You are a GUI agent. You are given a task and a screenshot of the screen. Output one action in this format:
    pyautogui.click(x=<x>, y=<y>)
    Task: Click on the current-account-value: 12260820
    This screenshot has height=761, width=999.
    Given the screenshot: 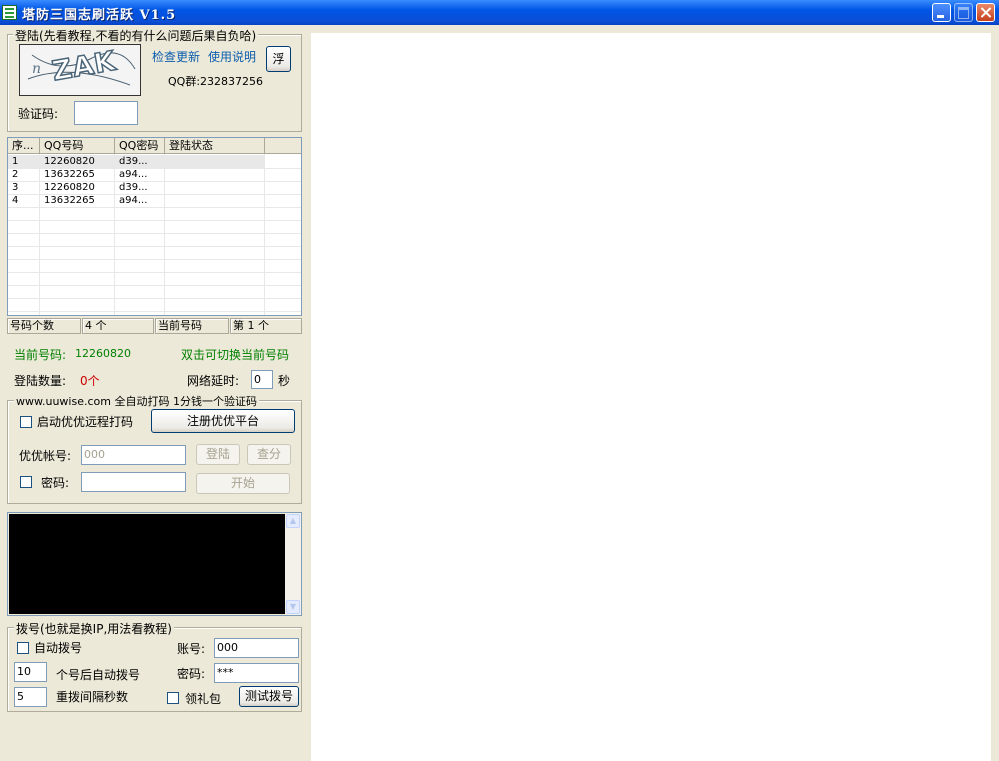 What is the action you would take?
    pyautogui.click(x=103, y=353)
    